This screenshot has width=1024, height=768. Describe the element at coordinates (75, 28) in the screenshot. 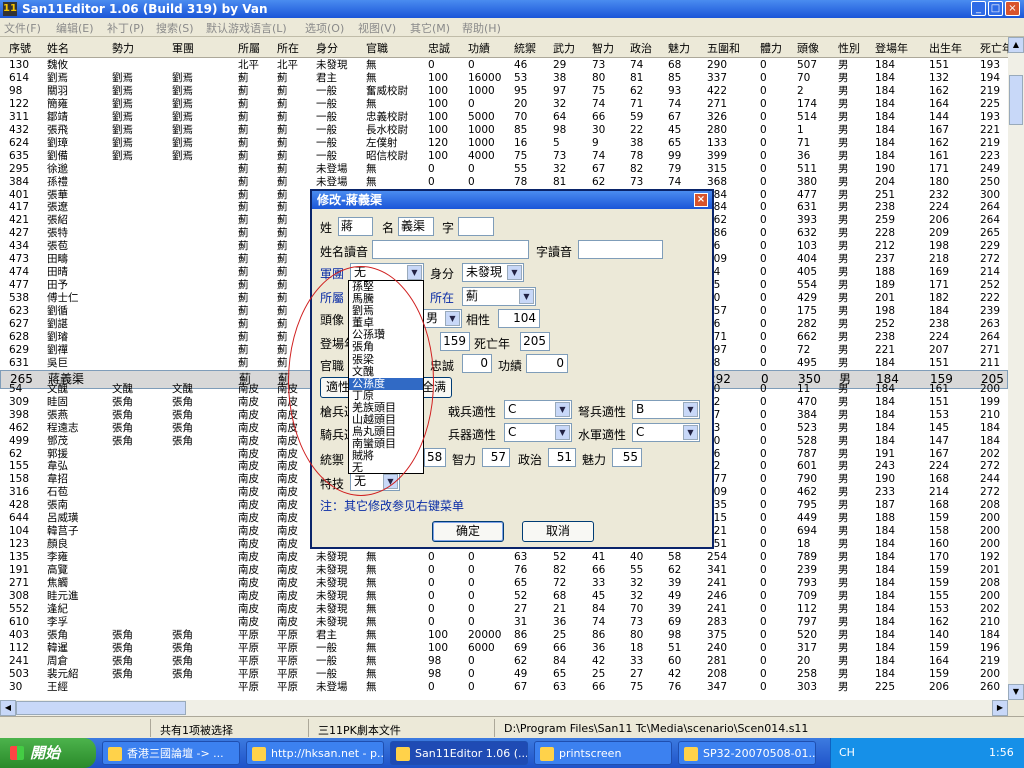

I see `menu-edit: 编辑(E)` at that location.